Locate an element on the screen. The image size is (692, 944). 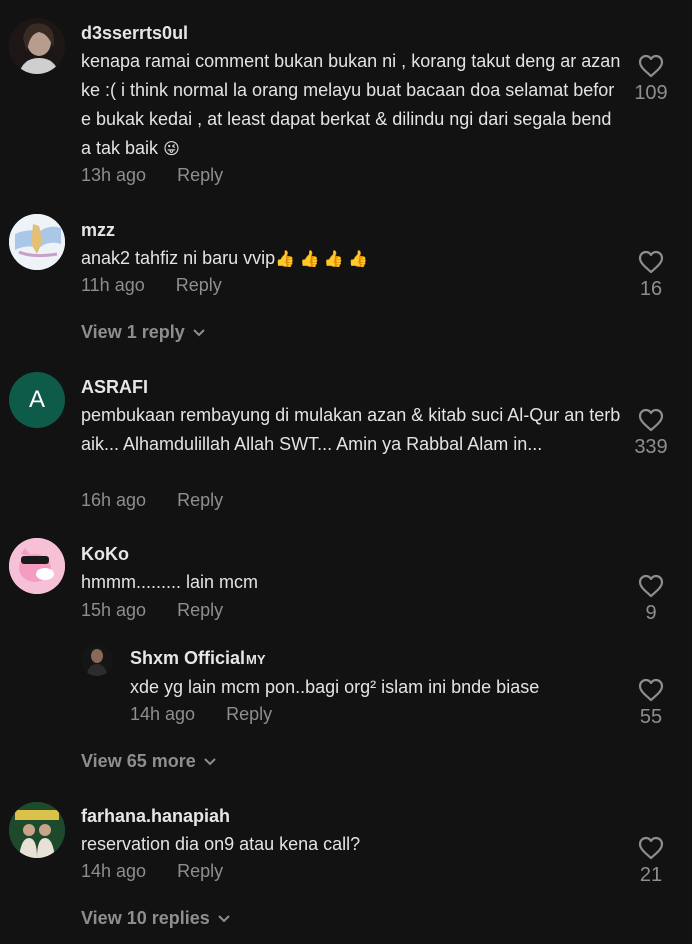
like-count: 16 is located at coordinates (651, 289).